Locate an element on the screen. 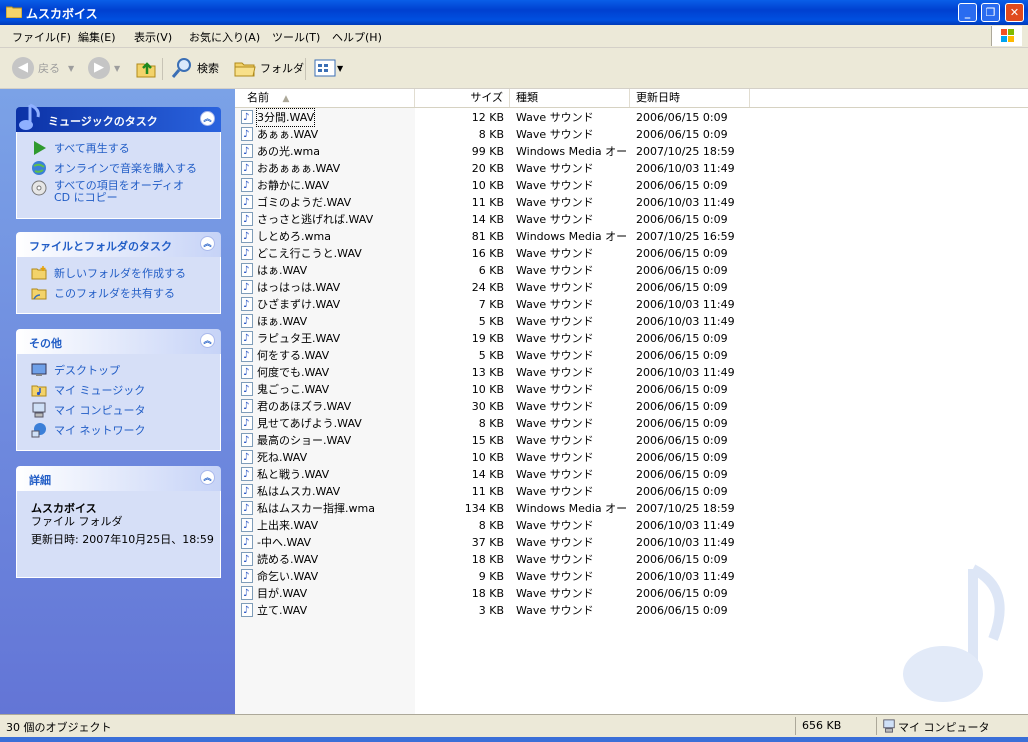 This screenshot has width=1028, height=742. file-name: 3分間.WAV is located at coordinates (285, 117).